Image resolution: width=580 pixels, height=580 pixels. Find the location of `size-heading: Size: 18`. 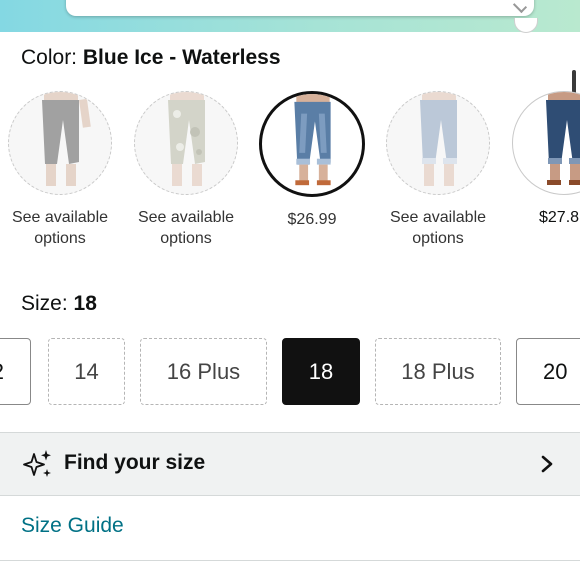

size-heading: Size: 18 is located at coordinates (59, 304).